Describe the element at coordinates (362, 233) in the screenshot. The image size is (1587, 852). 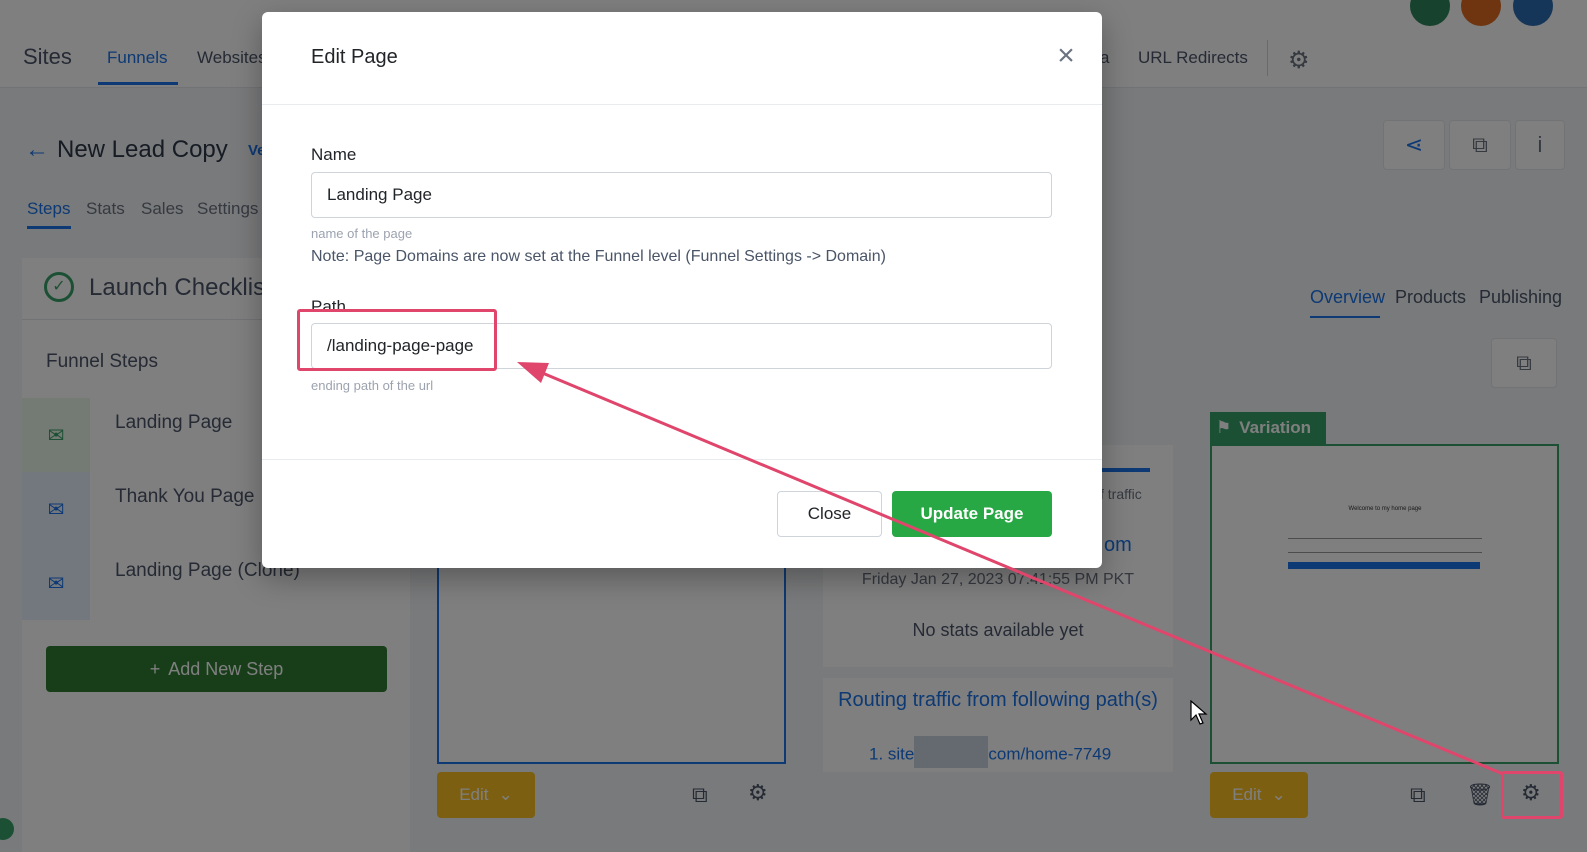
I see `name-help-text: name of the page` at that location.